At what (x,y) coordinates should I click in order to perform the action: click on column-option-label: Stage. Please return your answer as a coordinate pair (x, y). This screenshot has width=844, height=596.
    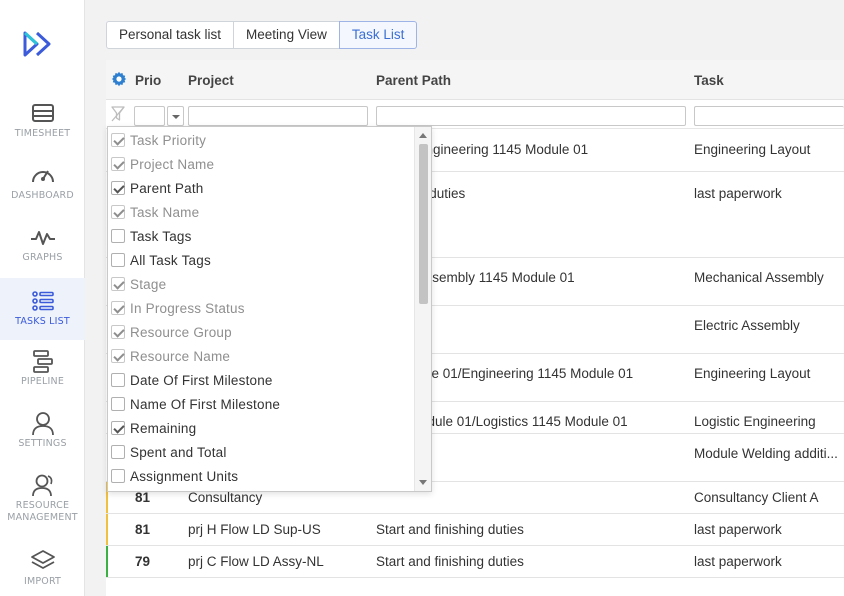
    Looking at the image, I should click on (148, 284).